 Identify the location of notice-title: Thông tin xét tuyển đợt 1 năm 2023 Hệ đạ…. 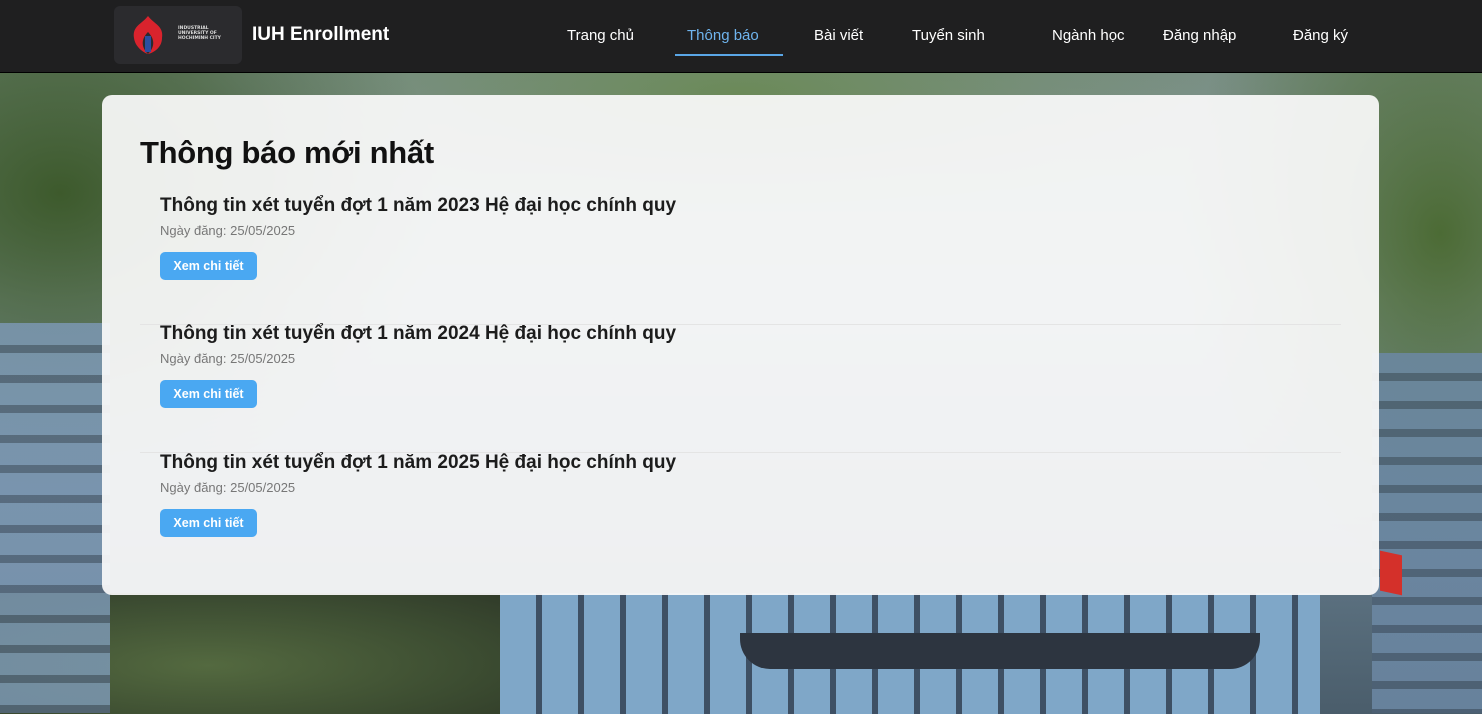
(418, 206).